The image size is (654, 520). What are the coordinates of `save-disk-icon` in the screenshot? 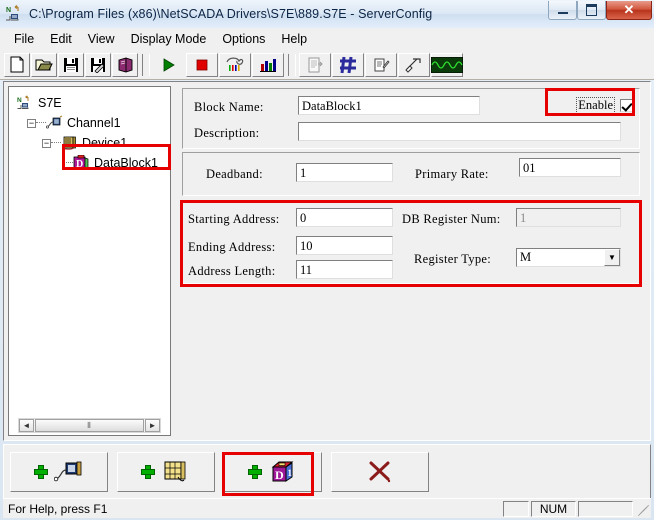 It's located at (71, 65).